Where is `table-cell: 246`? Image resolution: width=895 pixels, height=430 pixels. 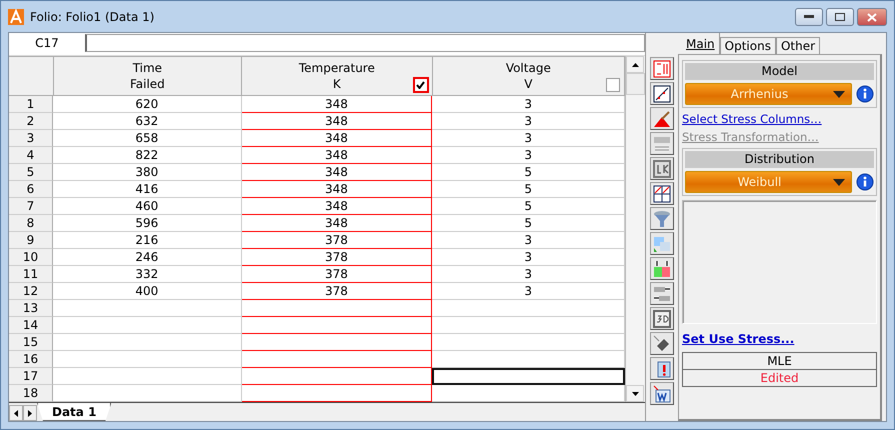 table-cell: 246 is located at coordinates (147, 257).